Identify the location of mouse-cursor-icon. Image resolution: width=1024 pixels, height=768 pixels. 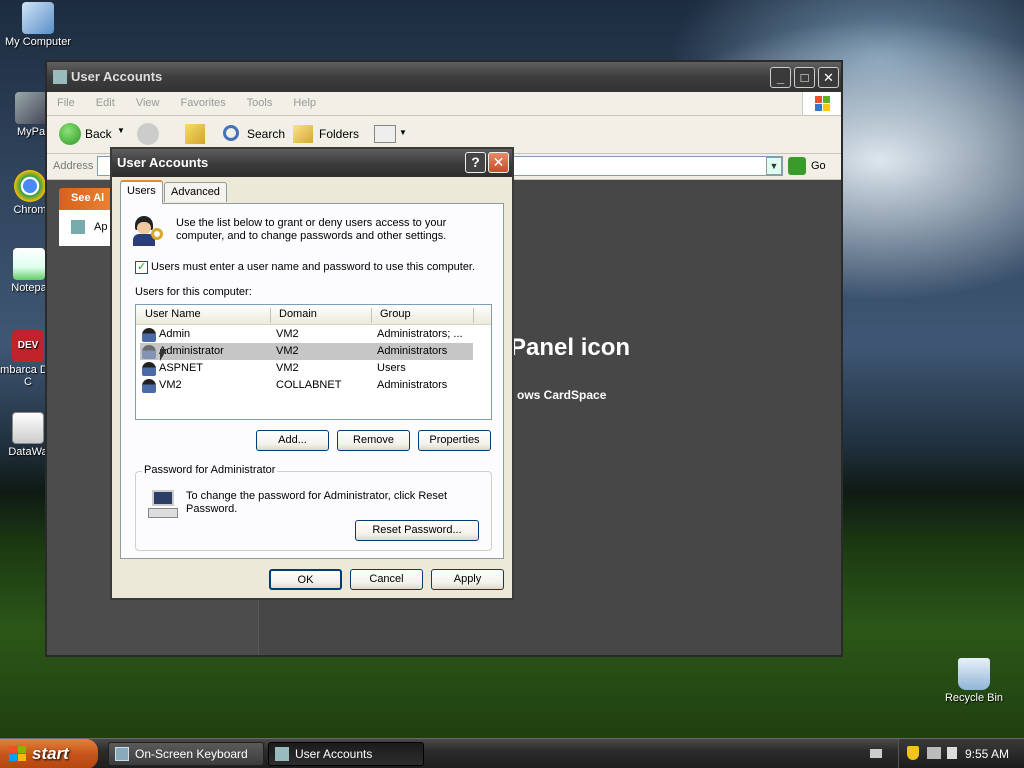
(163, 355).